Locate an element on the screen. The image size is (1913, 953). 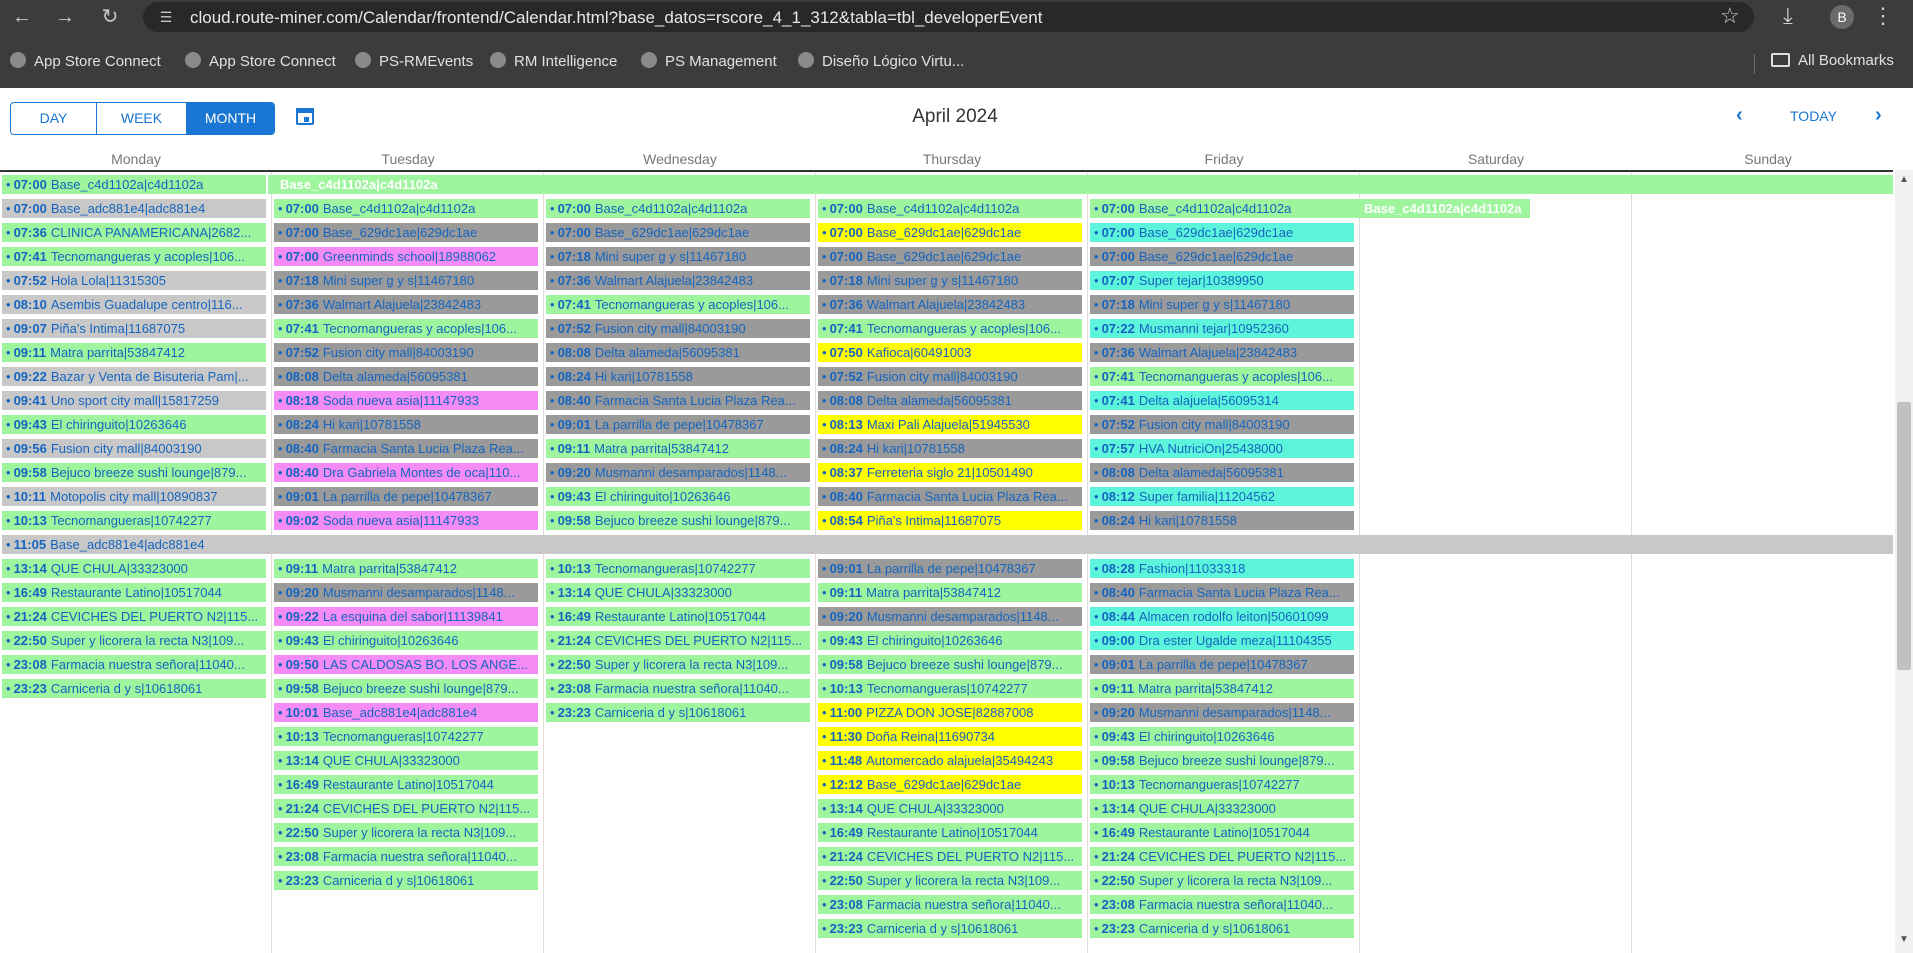
previous-chevron-icon: ‹ is located at coordinates (1739, 115).